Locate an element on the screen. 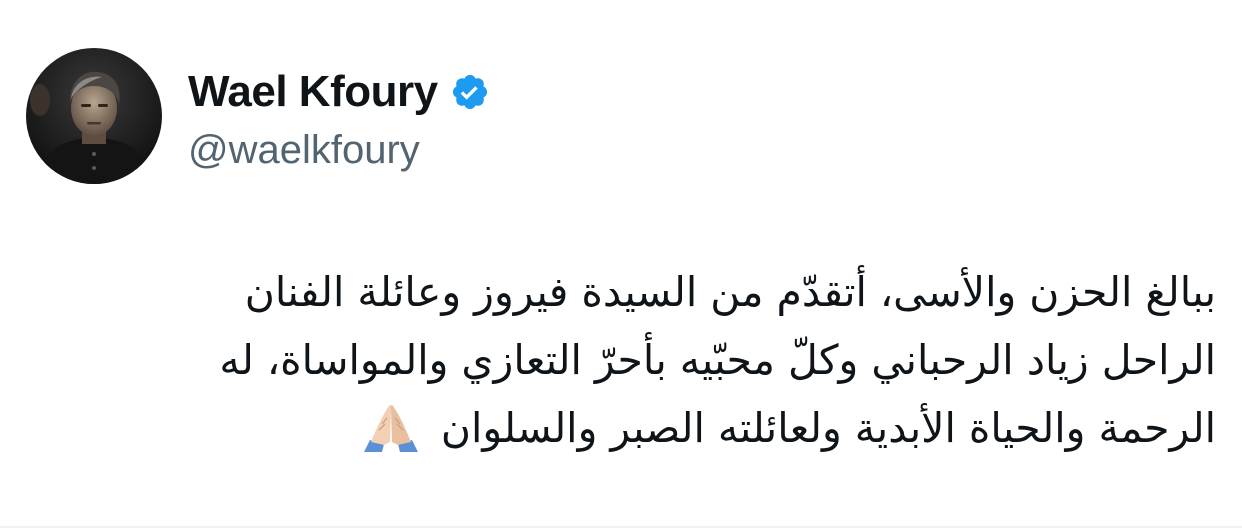 The image size is (1242, 528). author-identity: Wael Kfoury @waelkfoury is located at coordinates (339, 116).